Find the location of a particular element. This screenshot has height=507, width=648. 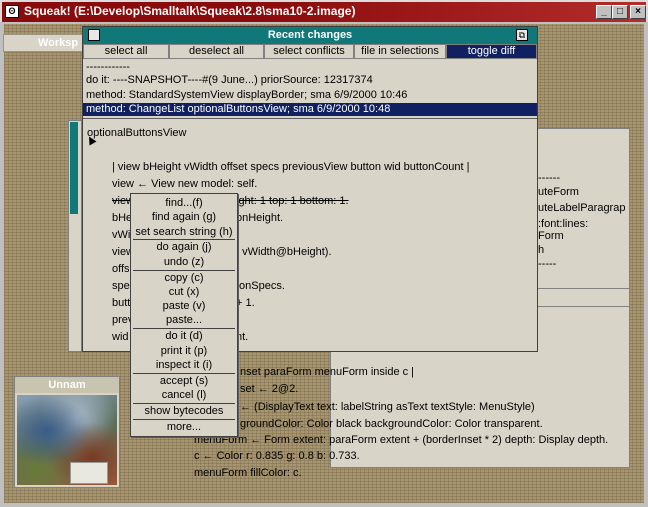

menu-item: cut (x) is located at coordinates (184, 292).